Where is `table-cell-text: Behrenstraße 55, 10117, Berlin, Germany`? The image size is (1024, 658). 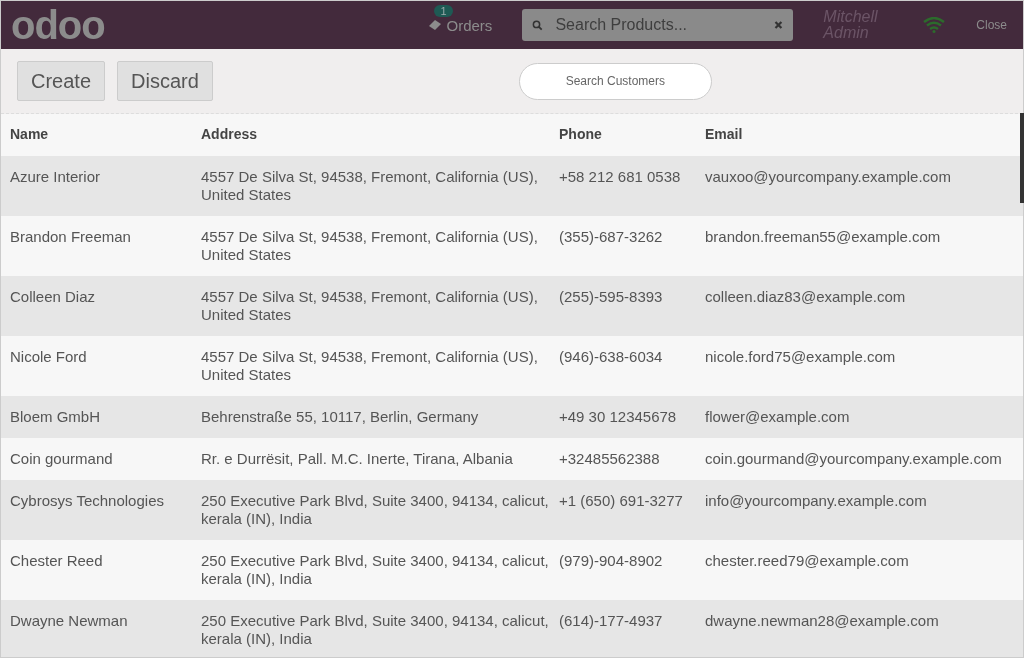 table-cell-text: Behrenstraße 55, 10117, Berlin, Germany is located at coordinates (340, 417).